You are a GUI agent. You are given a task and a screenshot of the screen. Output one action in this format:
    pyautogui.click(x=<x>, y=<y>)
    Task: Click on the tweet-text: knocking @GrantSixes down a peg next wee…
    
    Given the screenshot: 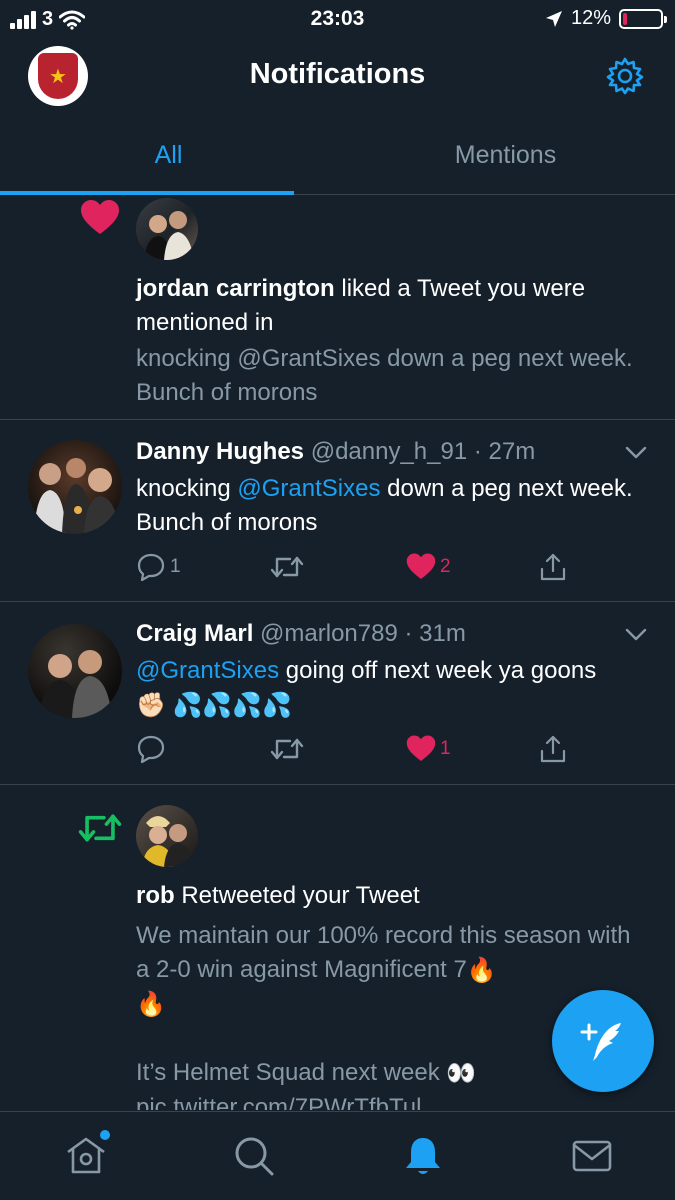 What is the action you would take?
    pyautogui.click(x=390, y=506)
    